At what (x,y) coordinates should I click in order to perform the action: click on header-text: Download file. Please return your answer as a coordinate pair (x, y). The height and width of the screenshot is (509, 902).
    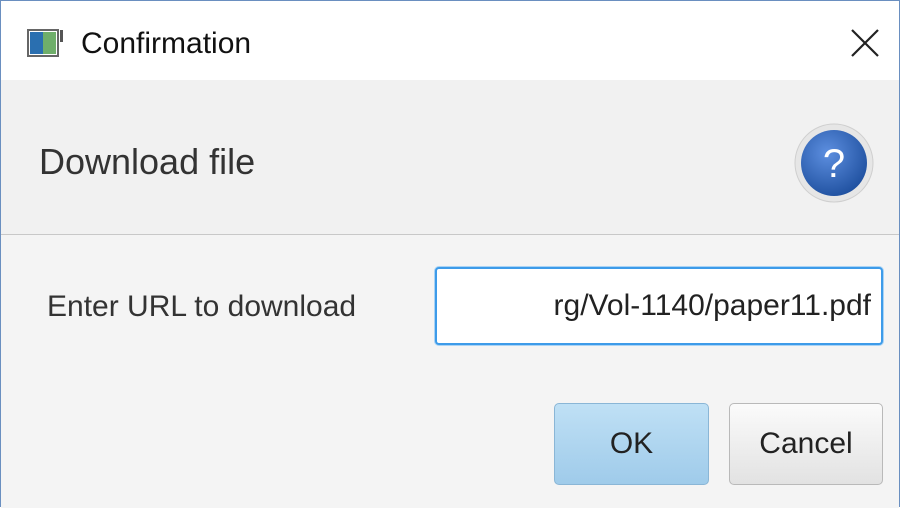
    Looking at the image, I should click on (147, 161).